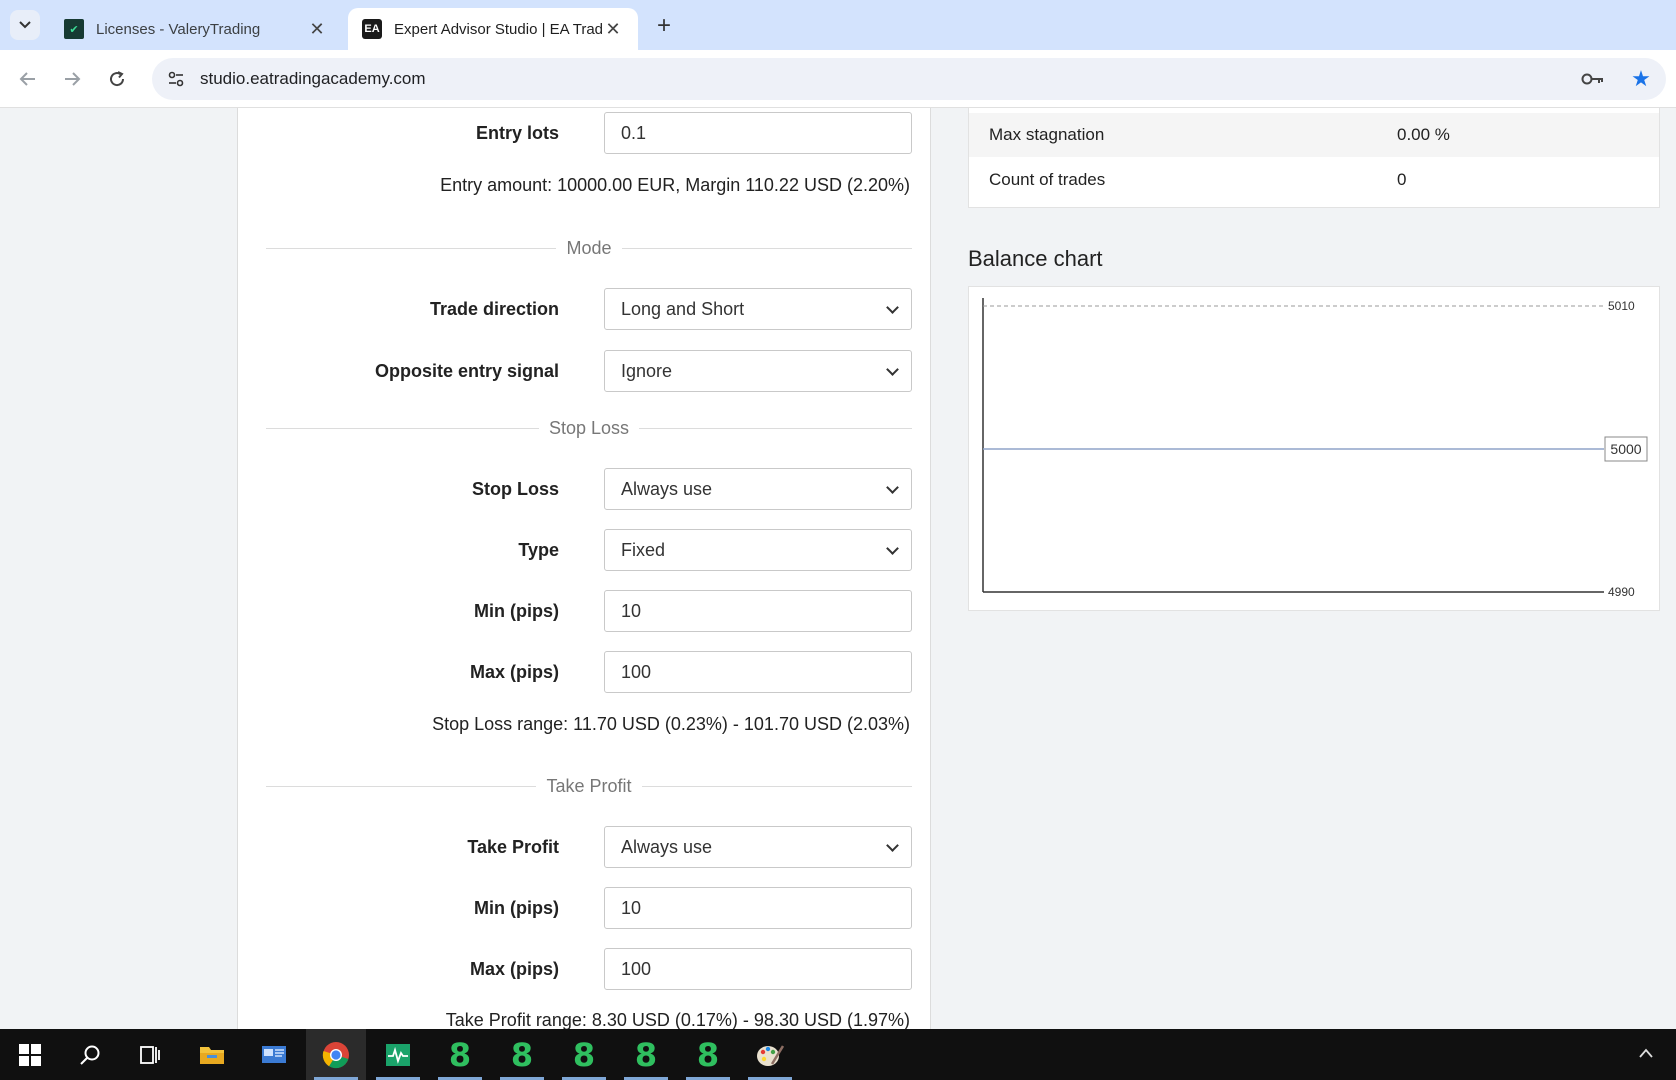 The image size is (1676, 1080). I want to click on control-panel-button, so click(274, 1054).